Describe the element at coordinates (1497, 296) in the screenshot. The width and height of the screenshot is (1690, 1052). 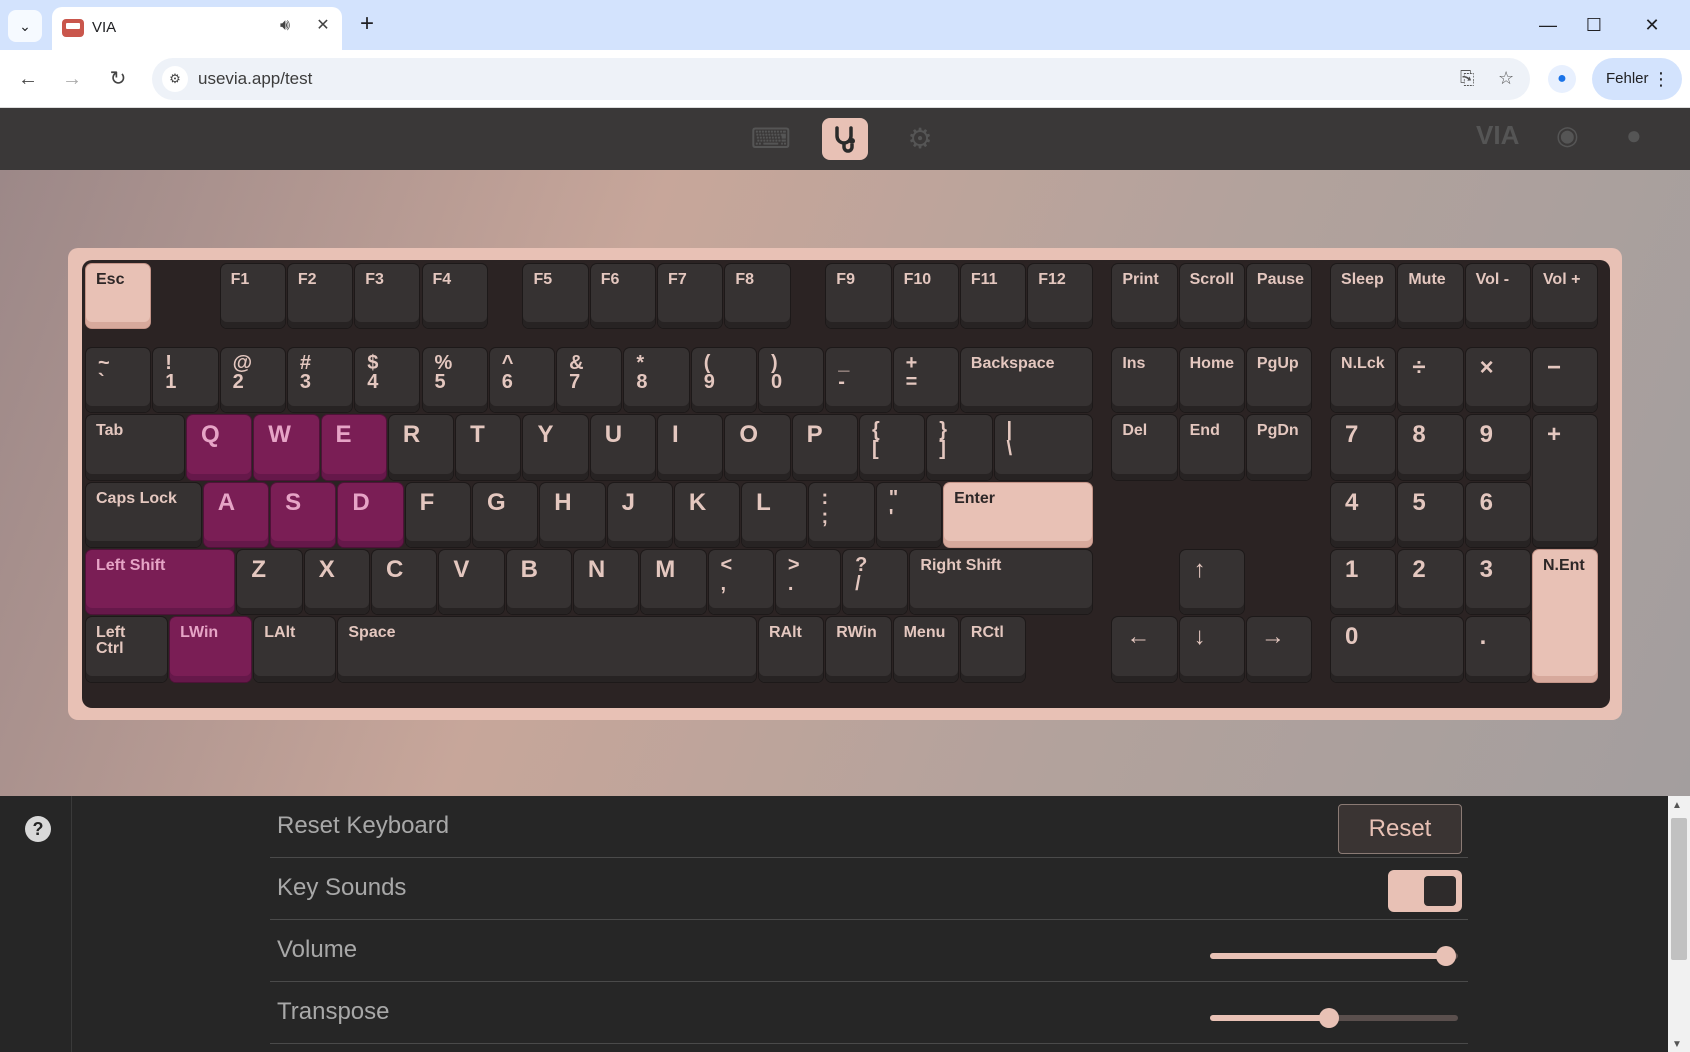
I see `key-vol--: Vol -` at that location.